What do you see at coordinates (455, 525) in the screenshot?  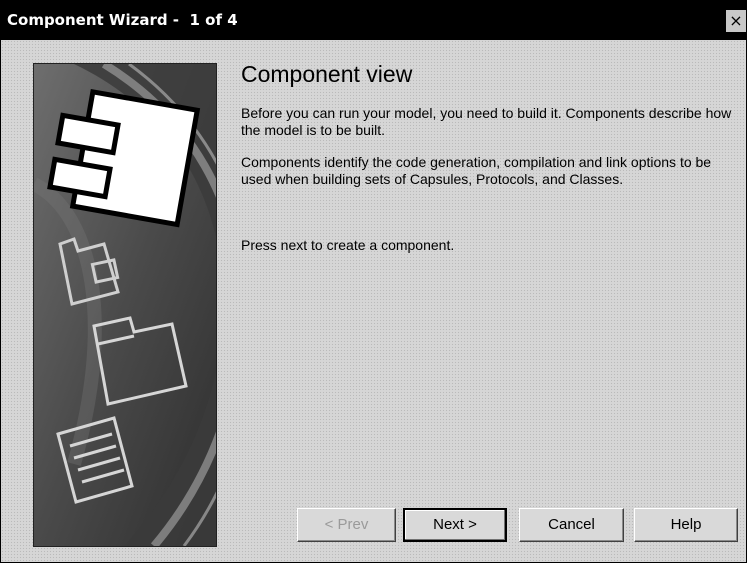 I see `next-button: Next >` at bounding box center [455, 525].